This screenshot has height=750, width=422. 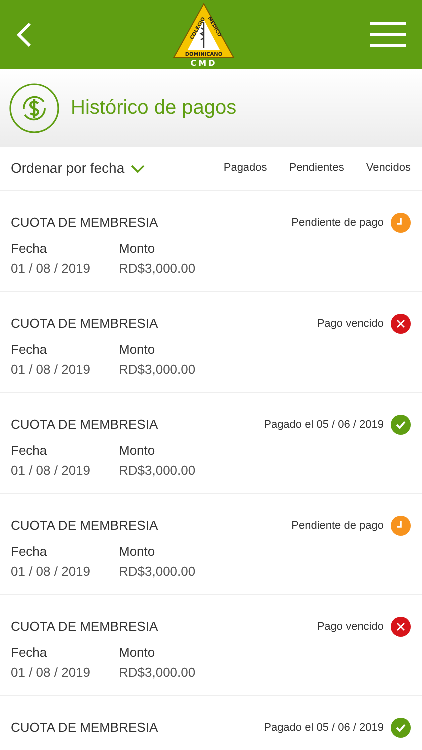 I want to click on chevron-down-icon, so click(x=137, y=168).